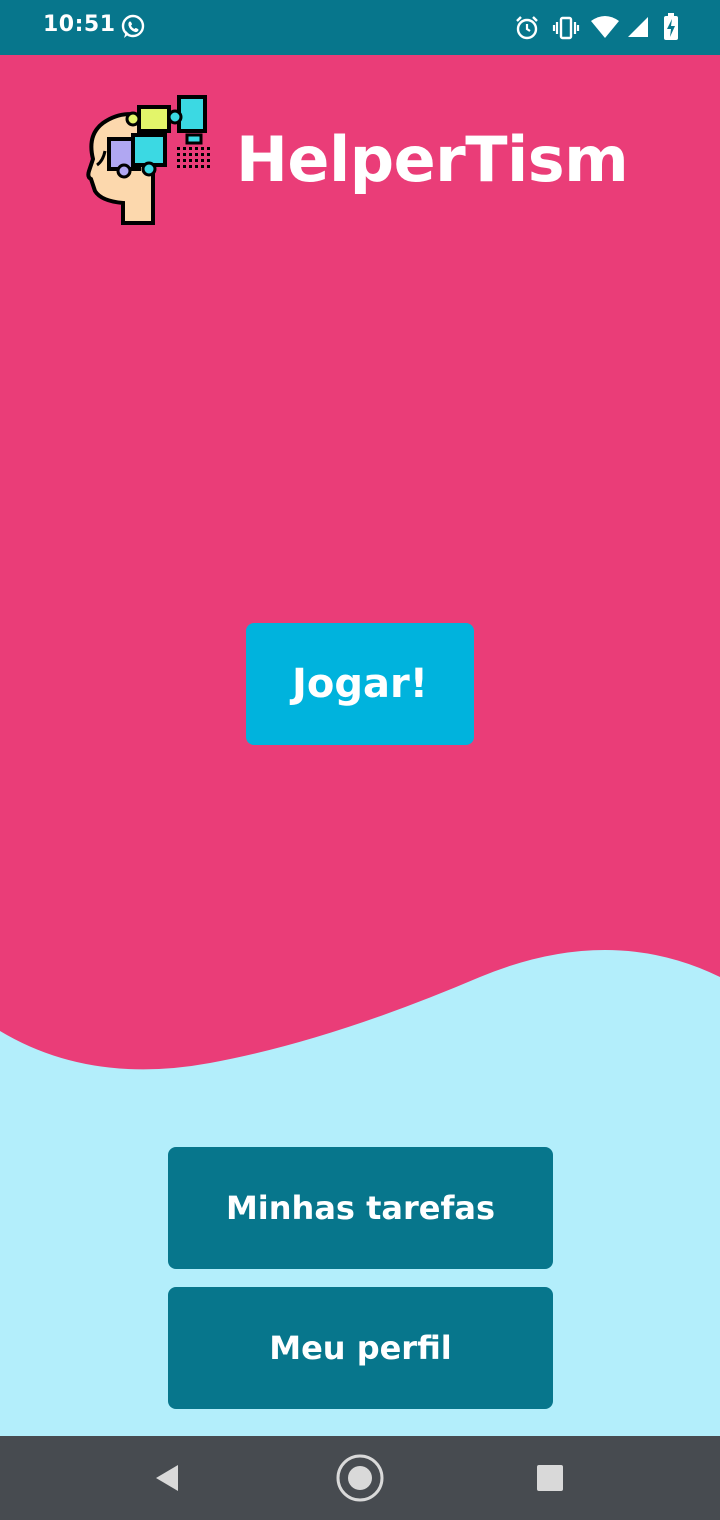 Image resolution: width=720 pixels, height=1520 pixels. I want to click on whatsapp-icon, so click(133, 26).